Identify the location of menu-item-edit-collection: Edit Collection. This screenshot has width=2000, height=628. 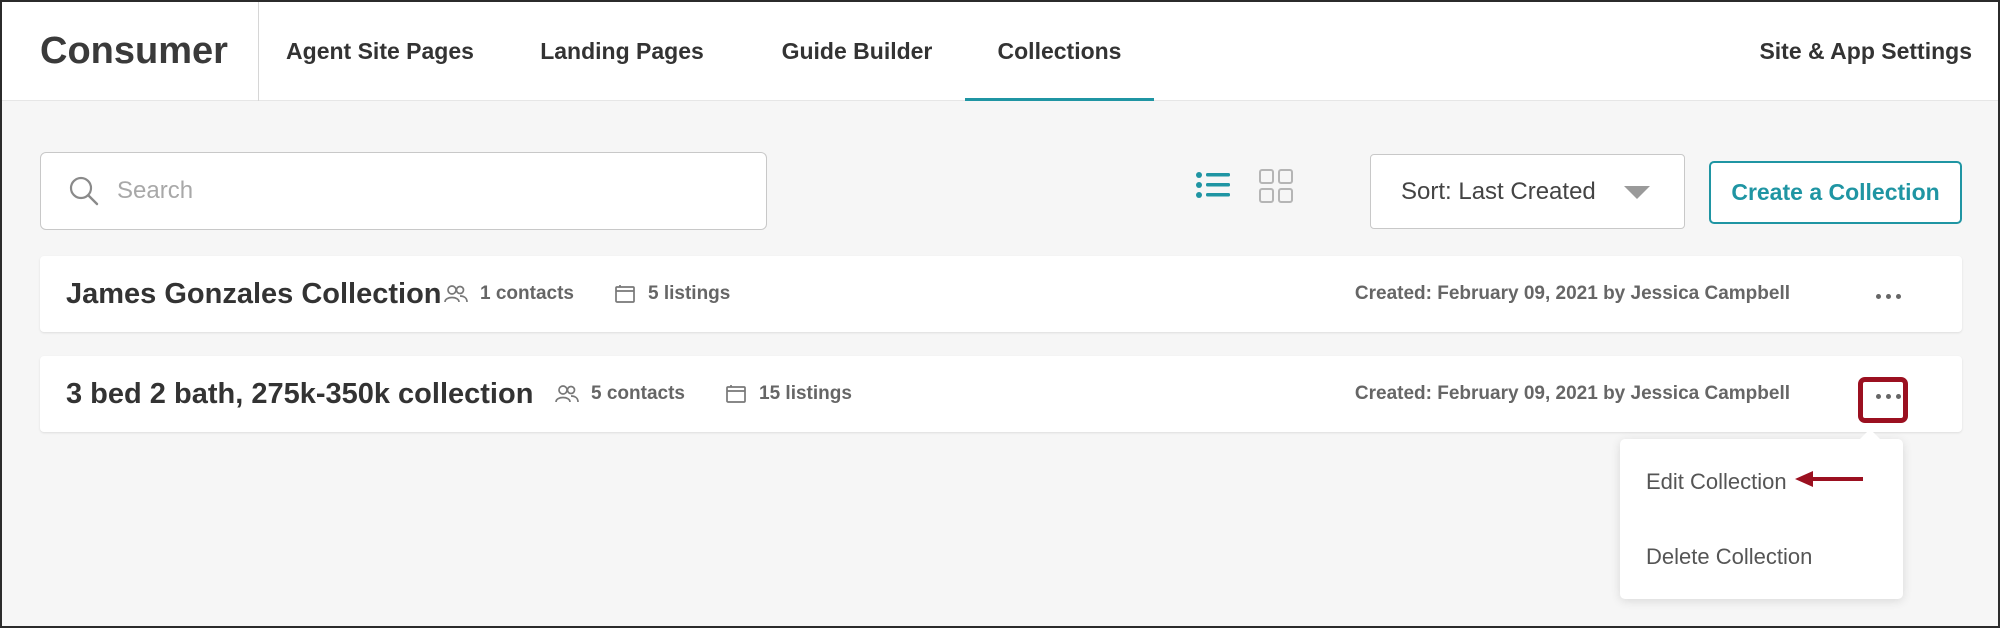
(1716, 482).